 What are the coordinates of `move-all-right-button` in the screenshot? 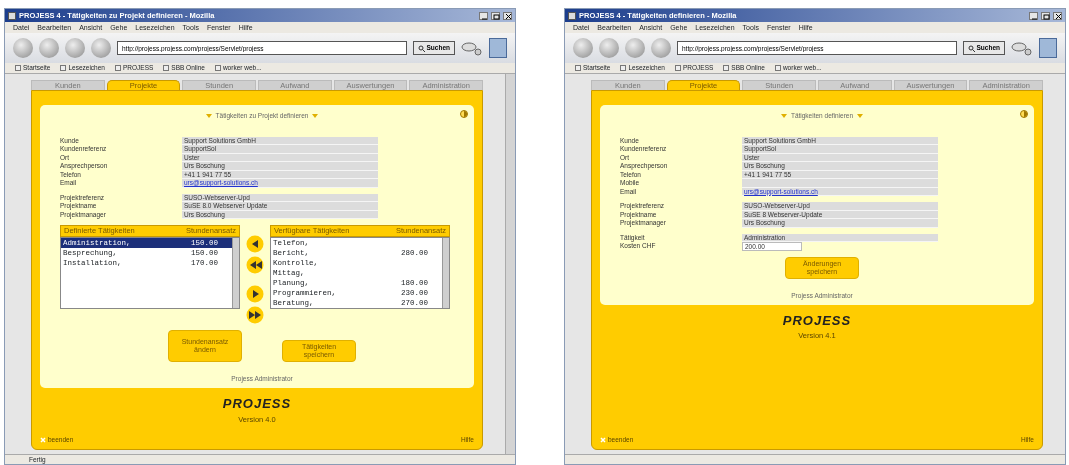 It's located at (255, 315).